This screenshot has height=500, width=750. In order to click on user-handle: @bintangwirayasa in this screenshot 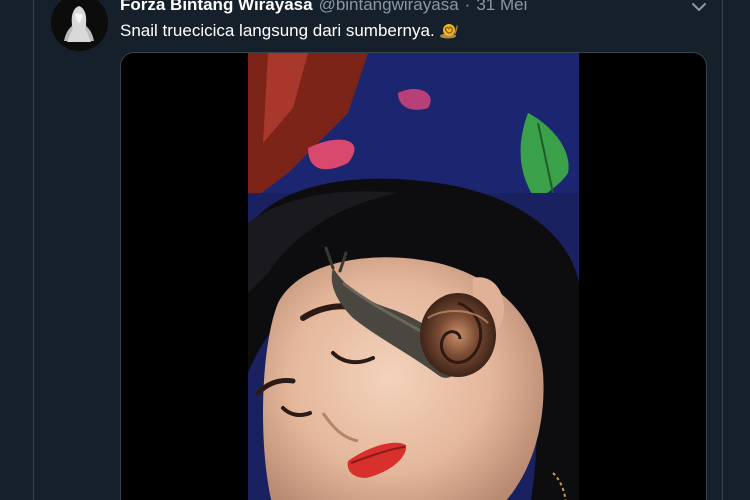, I will do `click(389, 7)`.